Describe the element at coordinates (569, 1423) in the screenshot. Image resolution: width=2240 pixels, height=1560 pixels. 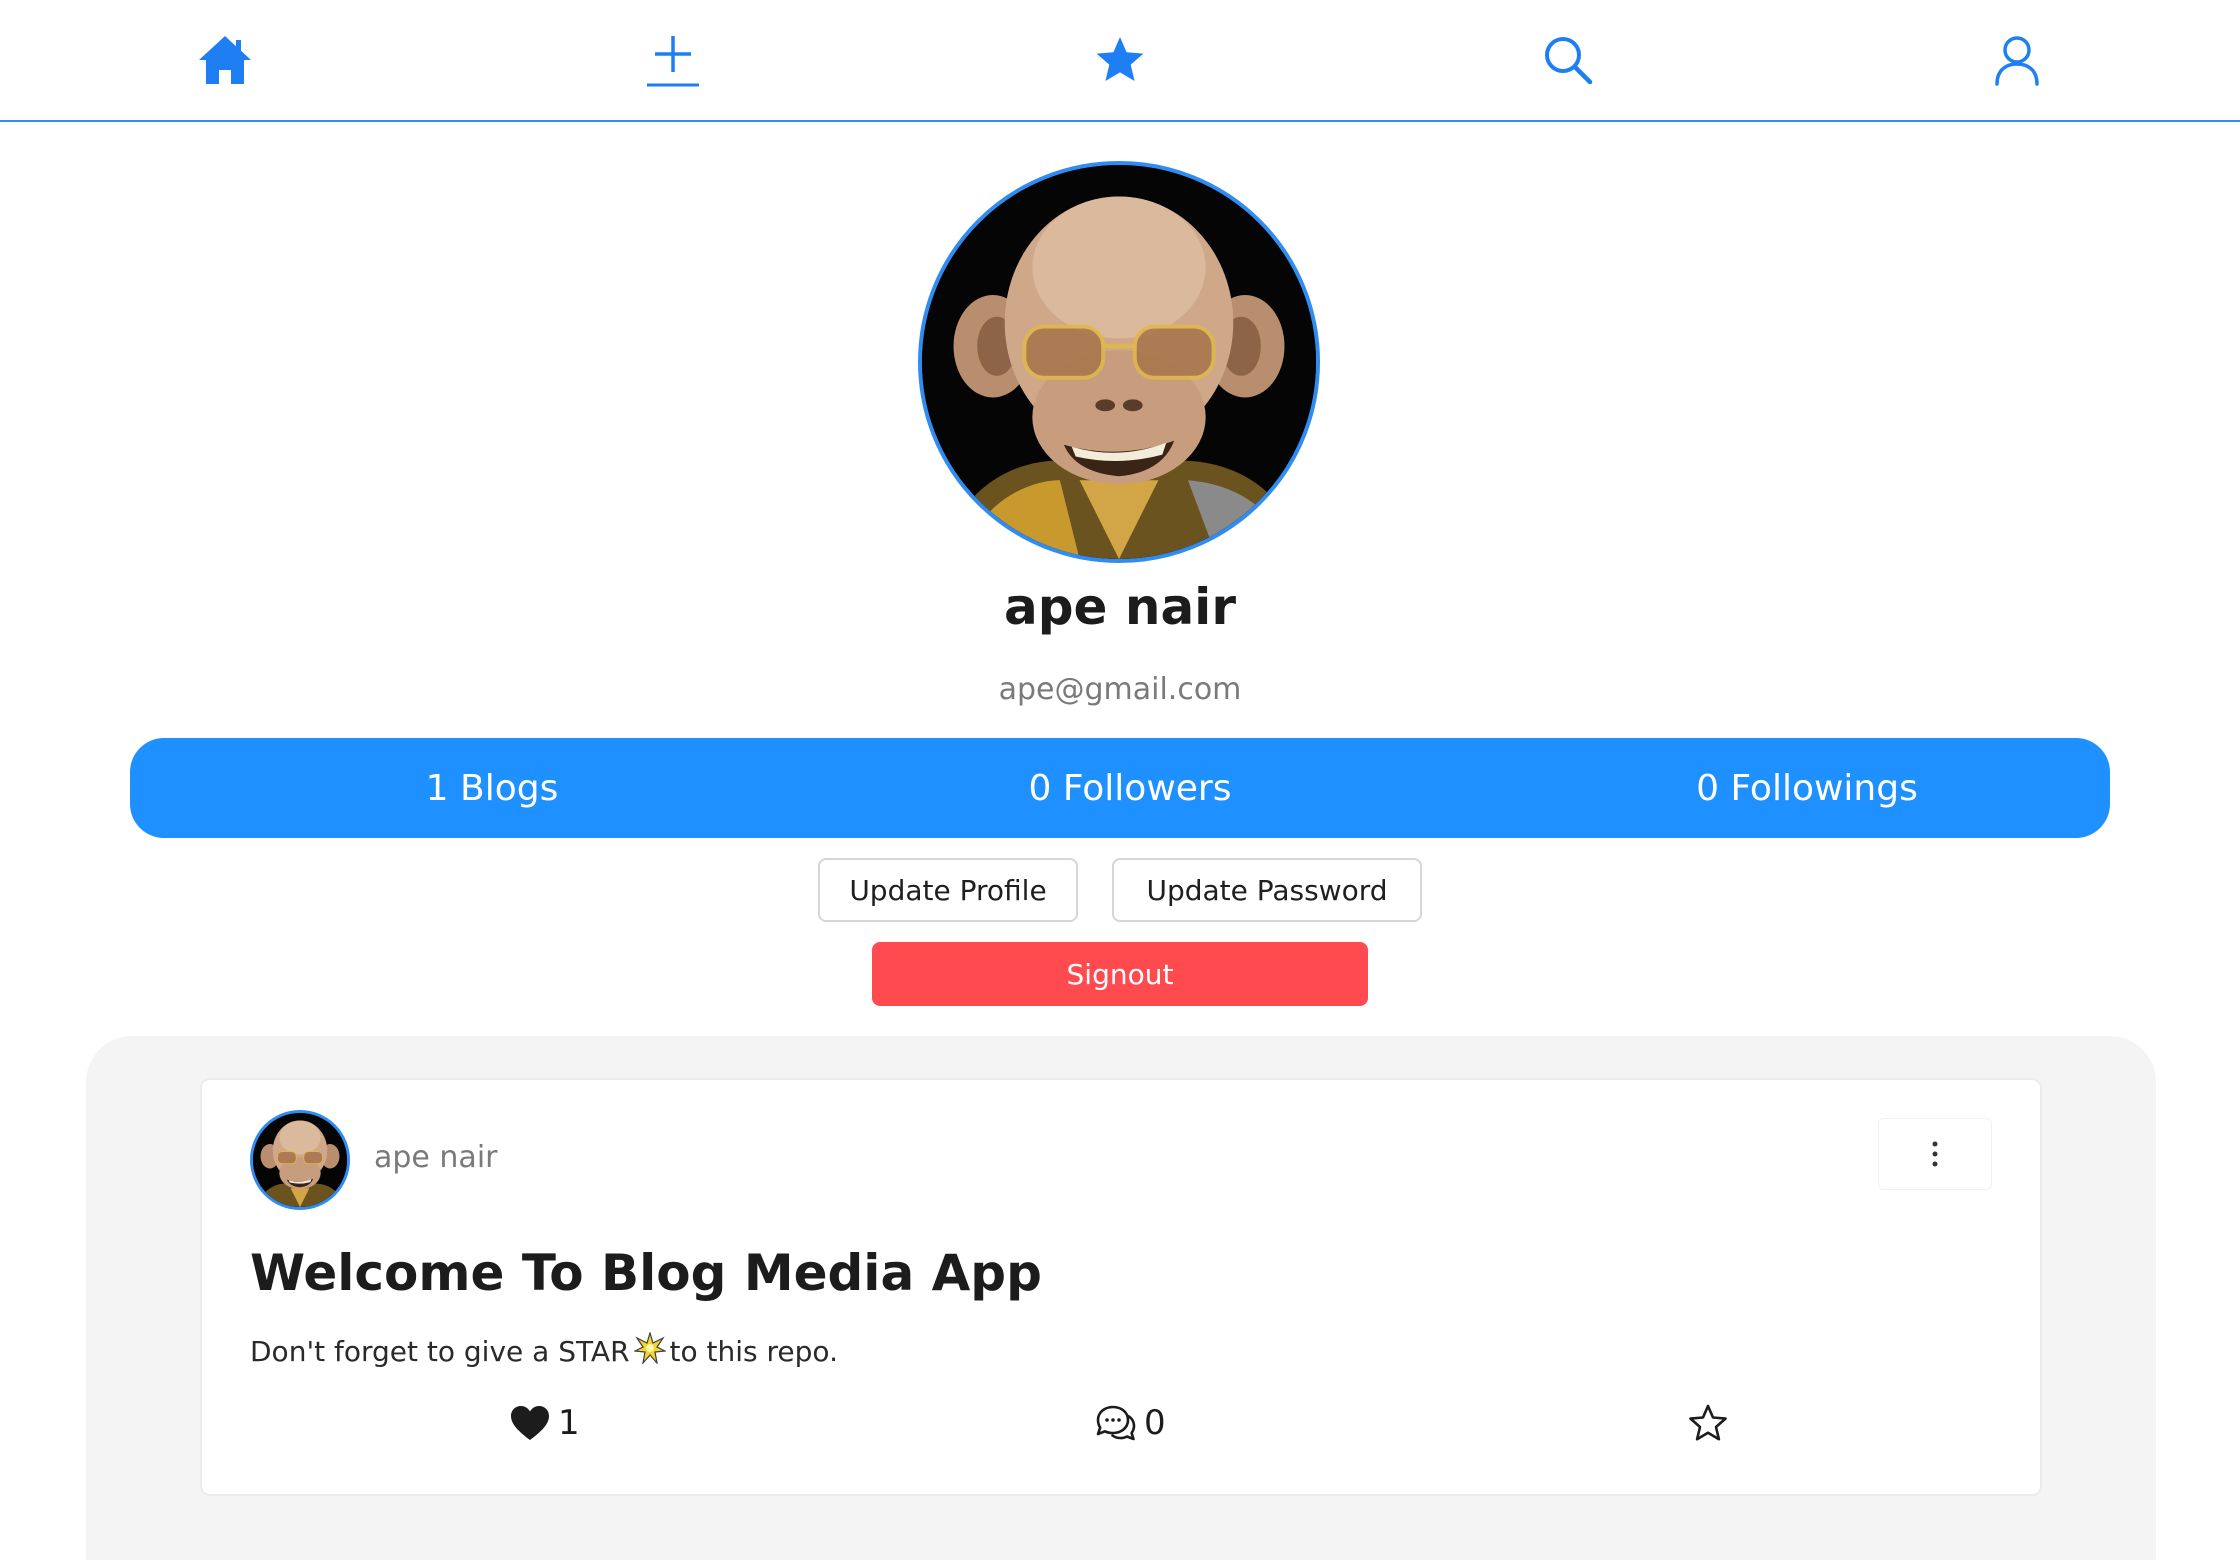
I see `like-count: 1` at that location.